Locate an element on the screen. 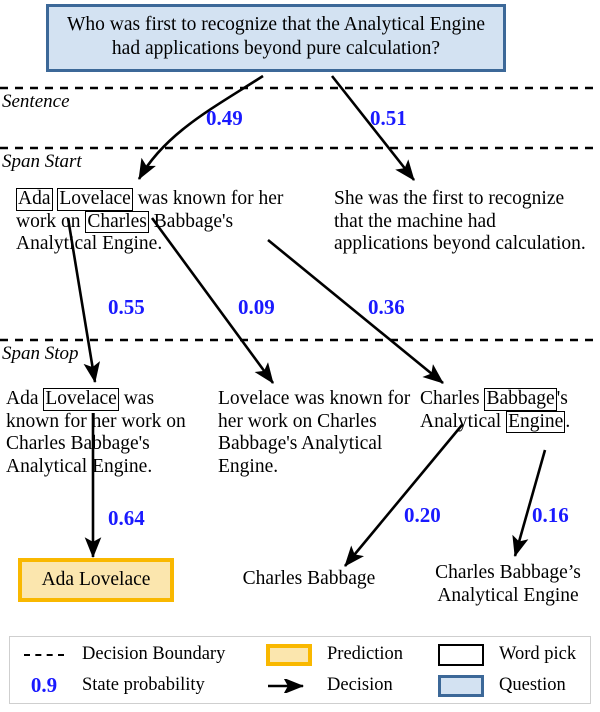  probability-value-icon: 0.9 is located at coordinates (44, 685).